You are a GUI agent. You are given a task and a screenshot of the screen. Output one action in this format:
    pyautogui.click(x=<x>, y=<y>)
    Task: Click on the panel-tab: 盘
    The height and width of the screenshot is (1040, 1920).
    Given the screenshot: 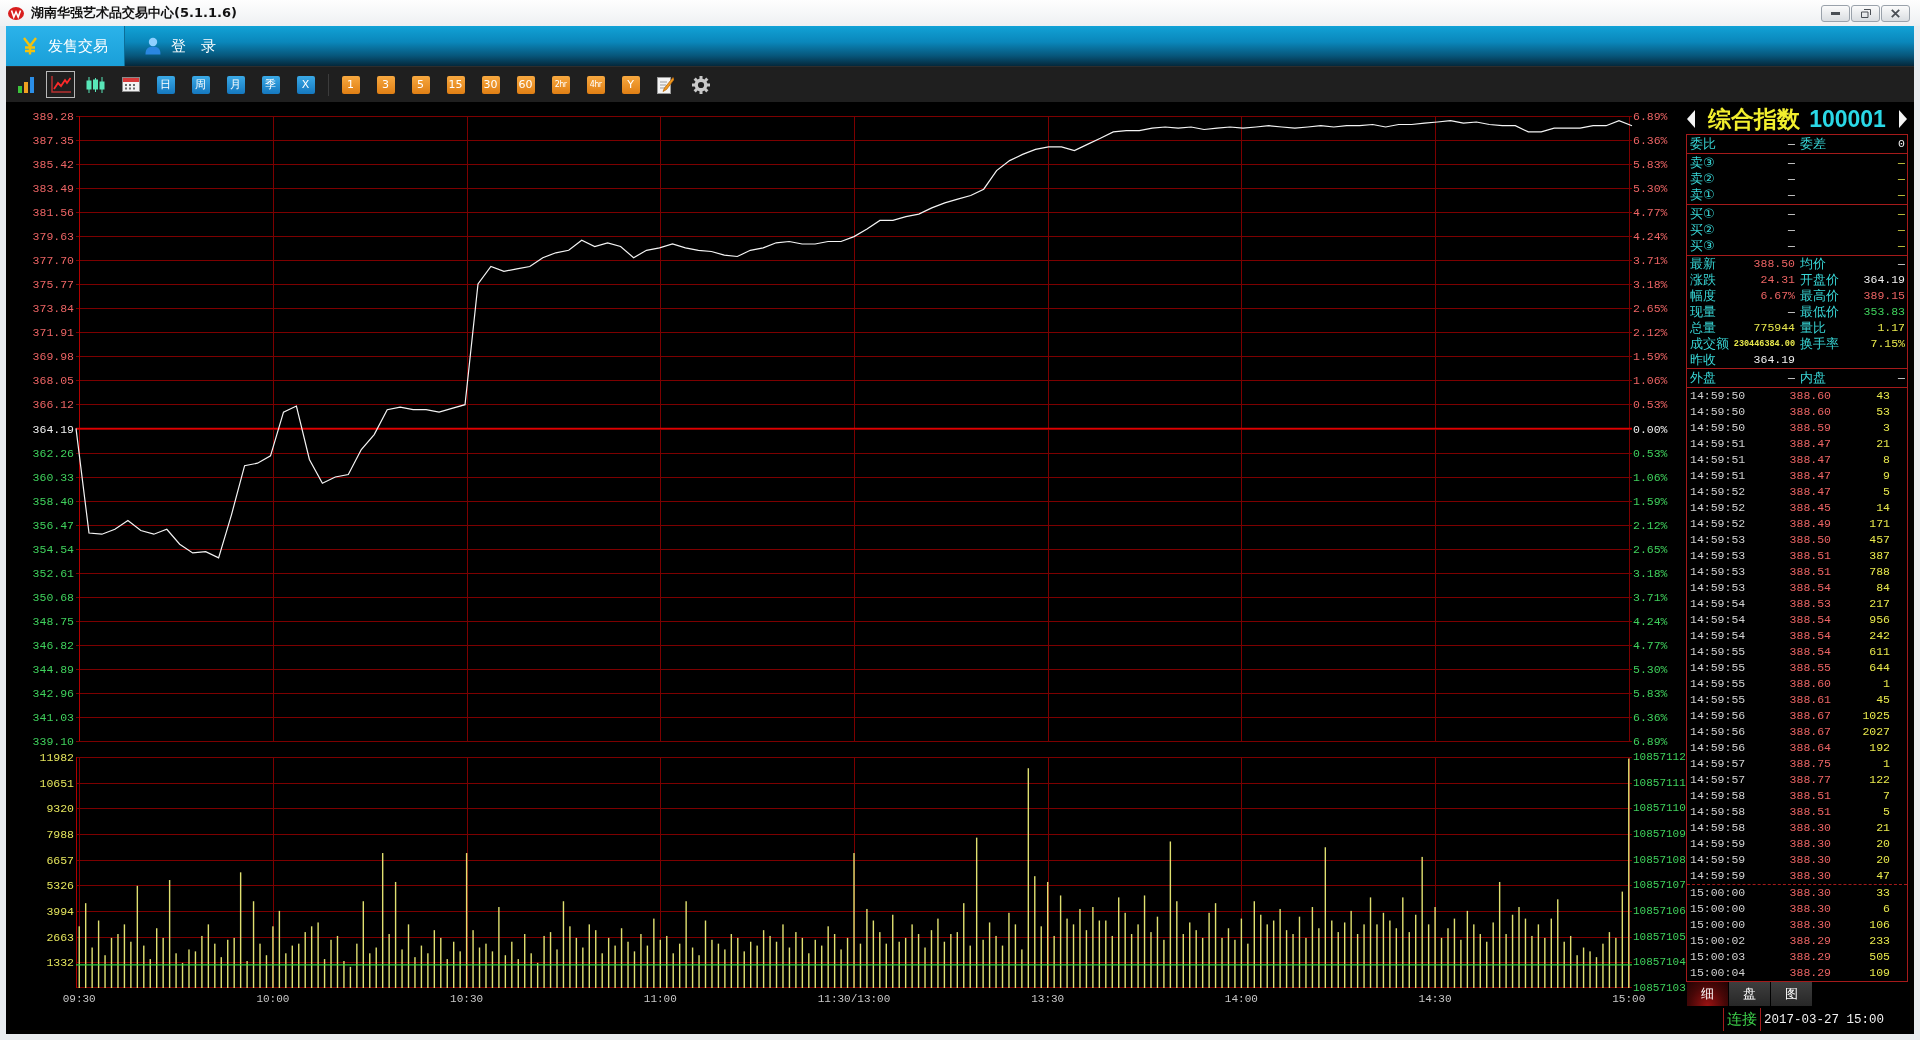 What is the action you would take?
    pyautogui.click(x=1749, y=994)
    